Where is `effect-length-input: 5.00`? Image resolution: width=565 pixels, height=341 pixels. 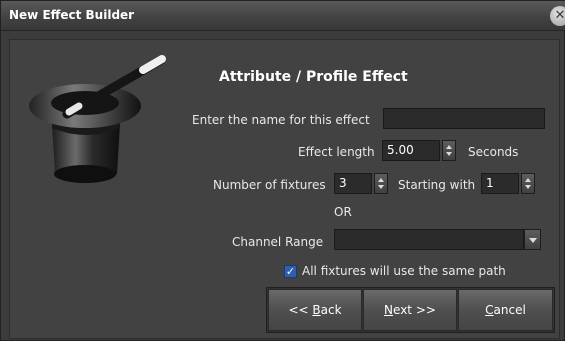
effect-length-input: 5.00 is located at coordinates (411, 150).